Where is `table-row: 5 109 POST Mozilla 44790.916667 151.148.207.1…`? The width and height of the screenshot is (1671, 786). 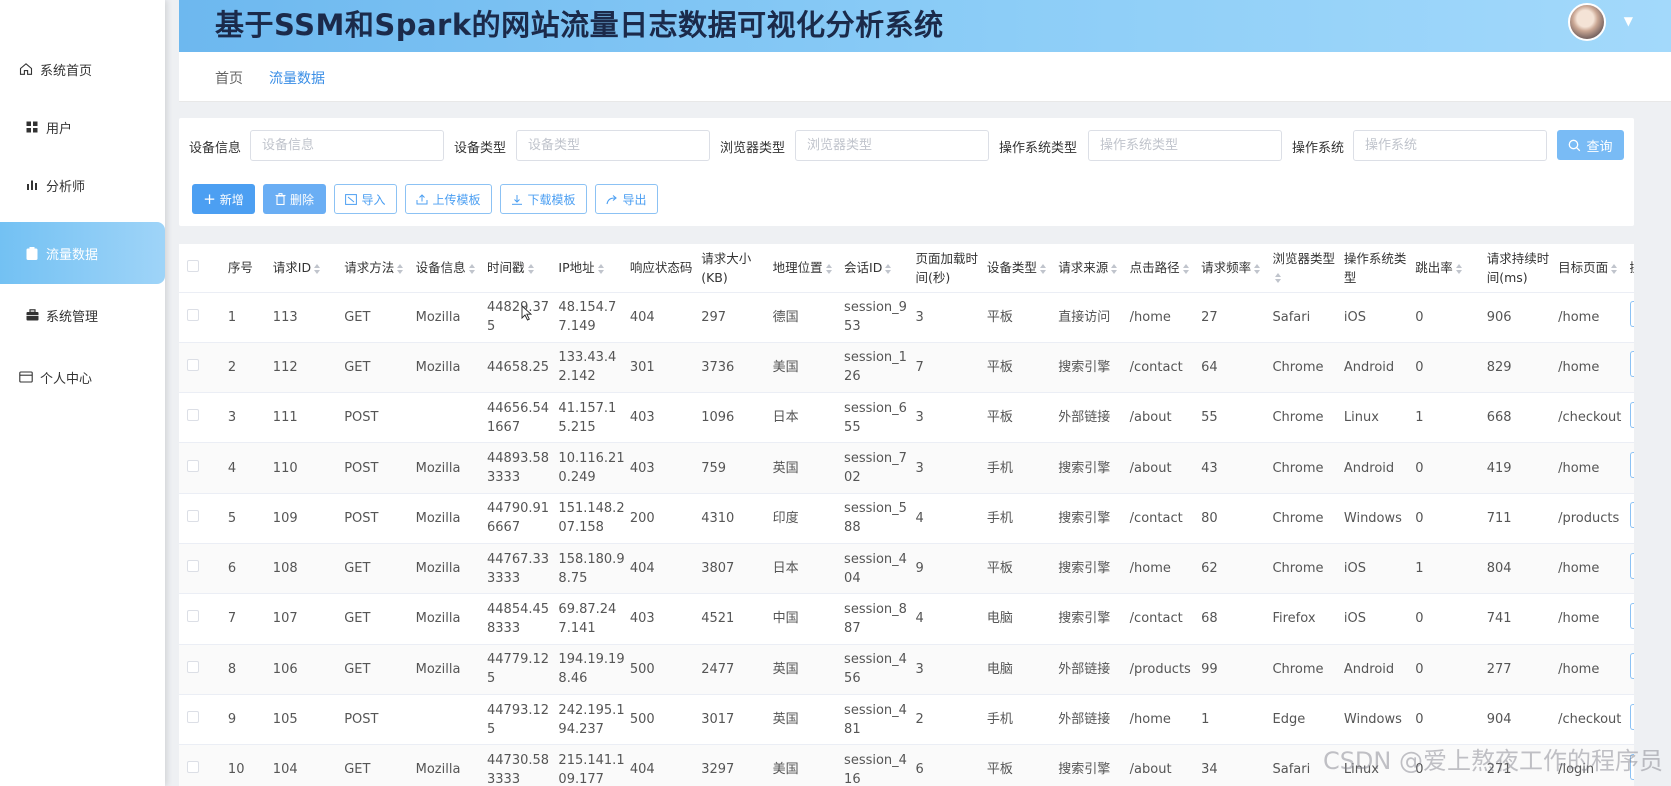 table-row: 5 109 POST Mozilla 44790.916667 151.148.207.1… is located at coordinates (906, 518).